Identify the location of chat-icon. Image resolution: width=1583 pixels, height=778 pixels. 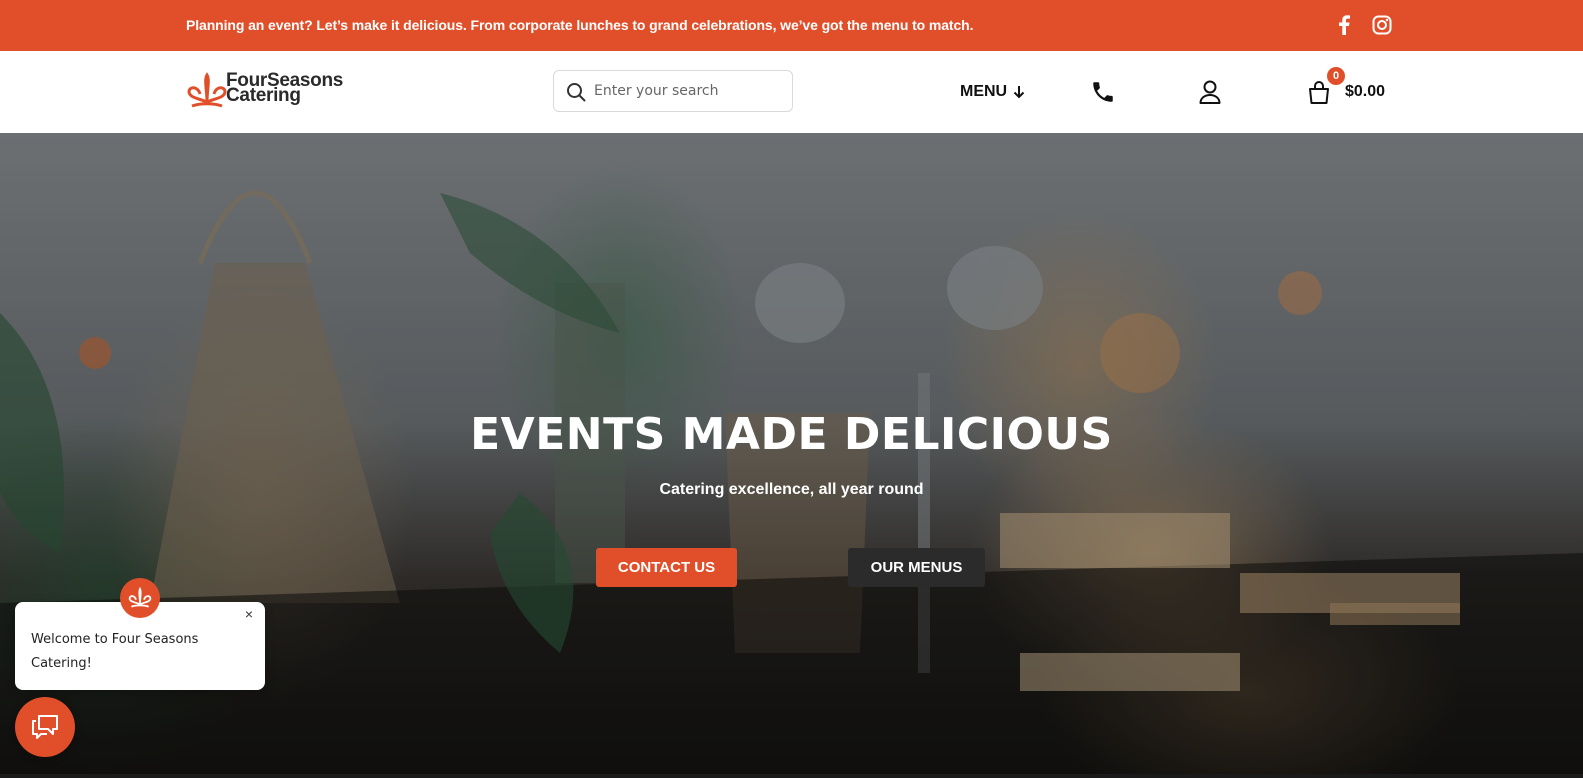
(45, 727).